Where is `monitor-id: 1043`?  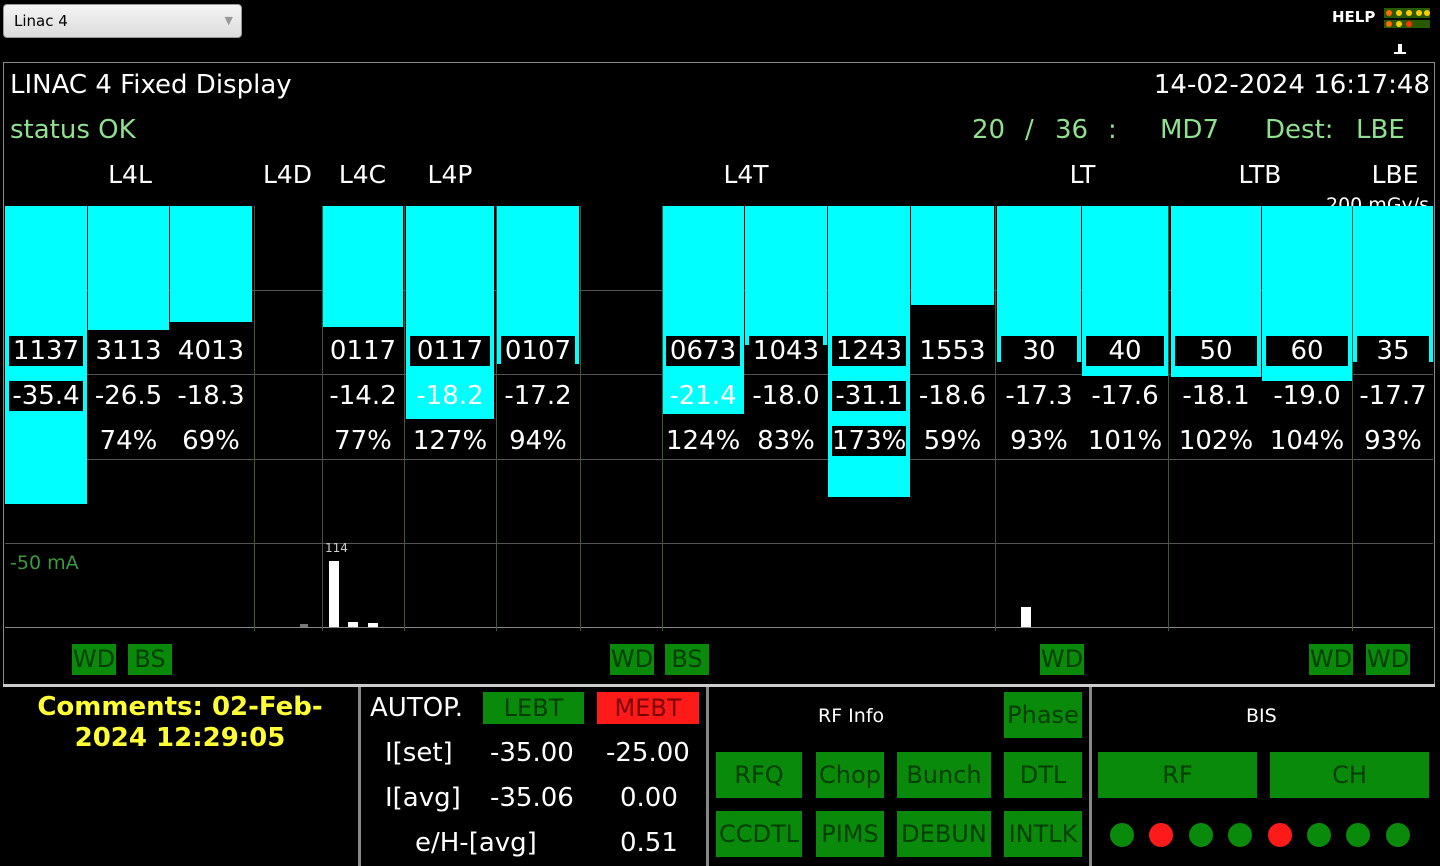 monitor-id: 1043 is located at coordinates (786, 351).